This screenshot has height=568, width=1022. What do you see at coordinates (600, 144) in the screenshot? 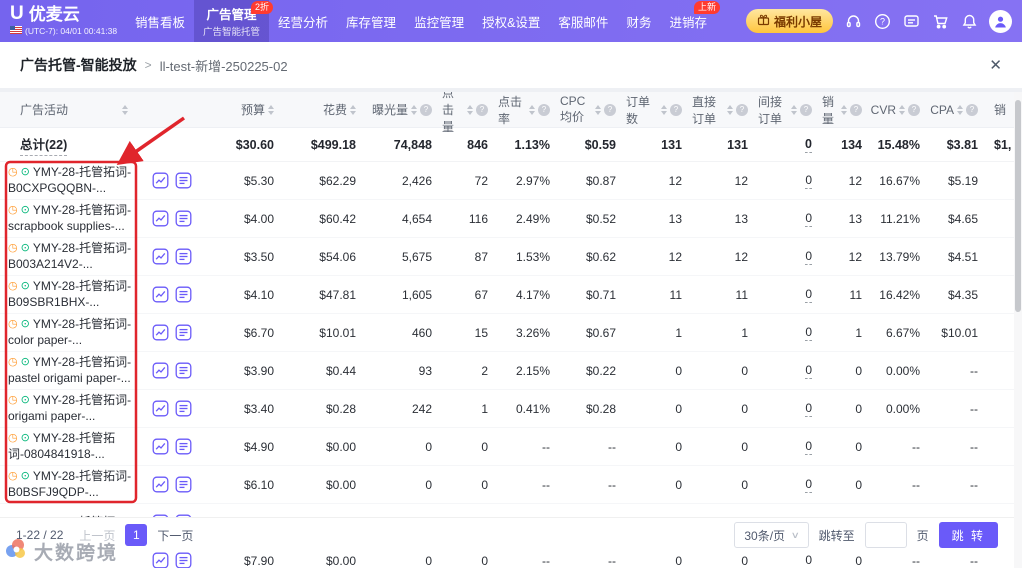
I see `cell-value: $0.59` at bounding box center [600, 144].